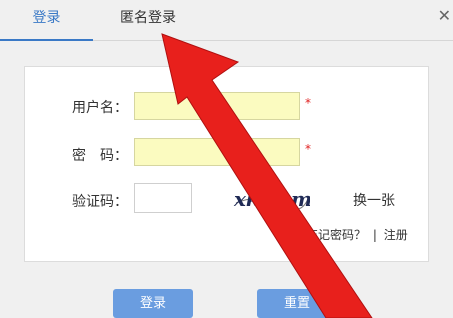 The width and height of the screenshot is (453, 318). I want to click on captcha-text: xkwgm, so click(271, 199).